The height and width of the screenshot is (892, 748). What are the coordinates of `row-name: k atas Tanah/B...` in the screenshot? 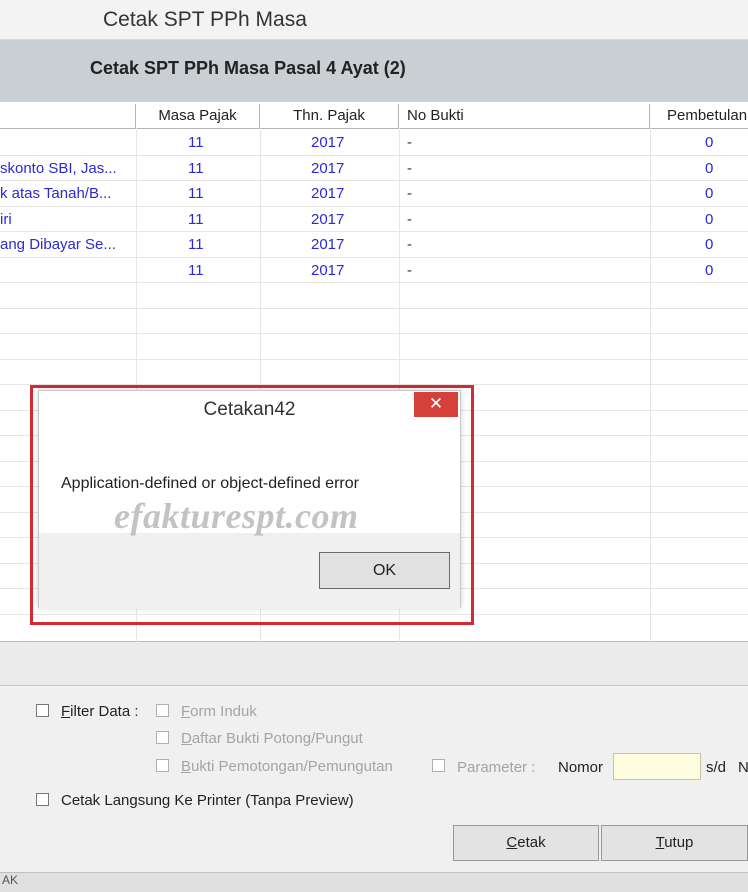 It's located at (56, 193).